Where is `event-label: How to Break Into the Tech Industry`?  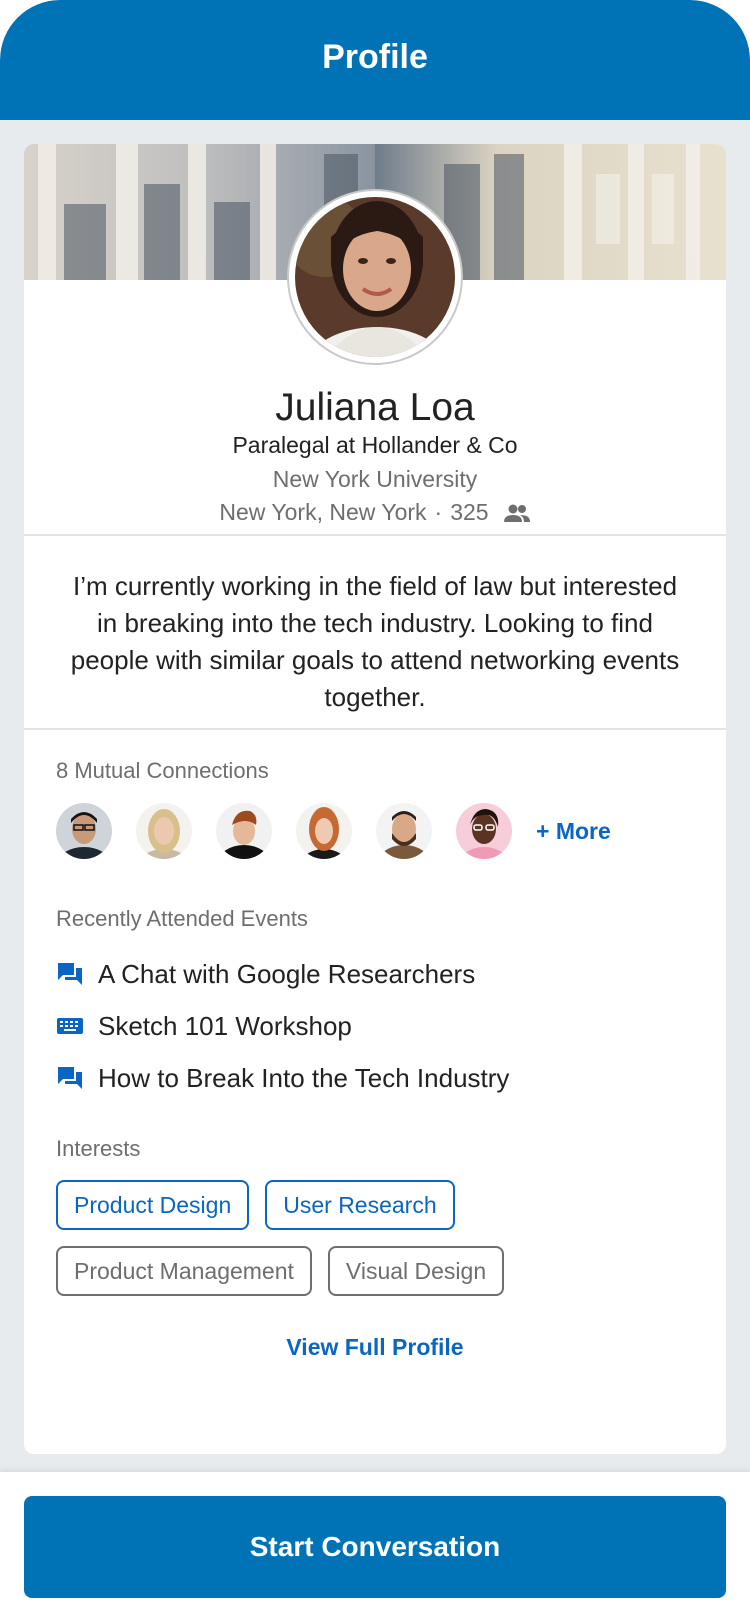
event-label: How to Break Into the Tech Industry is located at coordinates (304, 1077).